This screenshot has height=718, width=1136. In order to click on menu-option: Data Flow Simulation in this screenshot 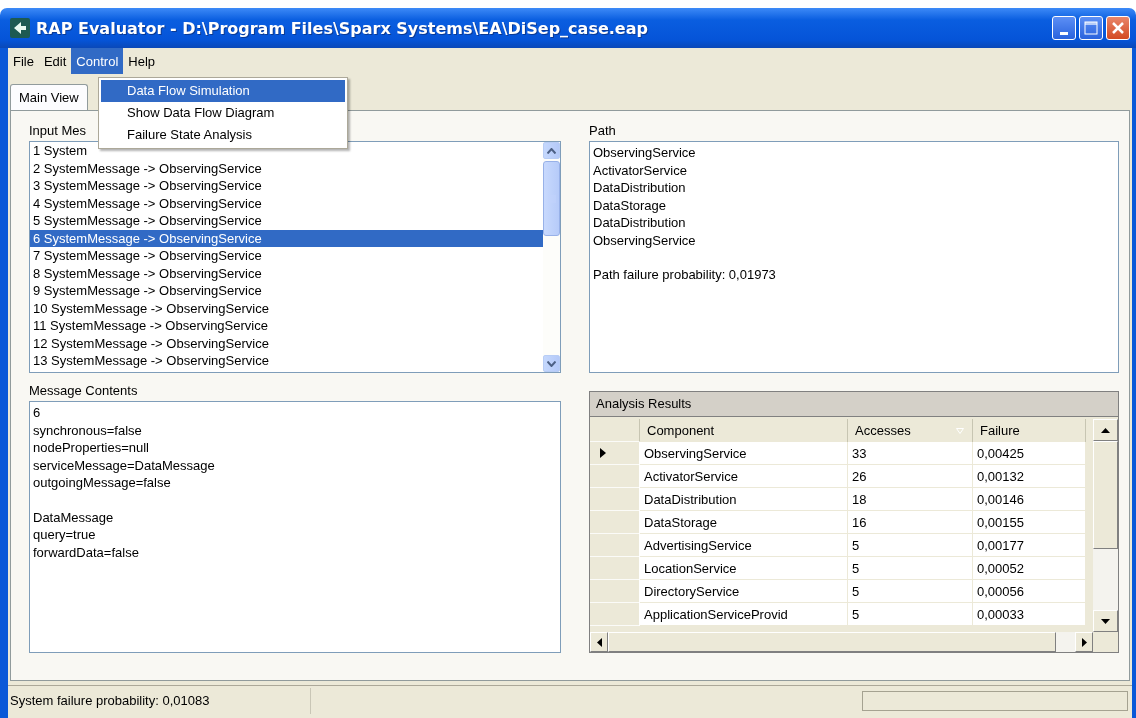, I will do `click(223, 91)`.